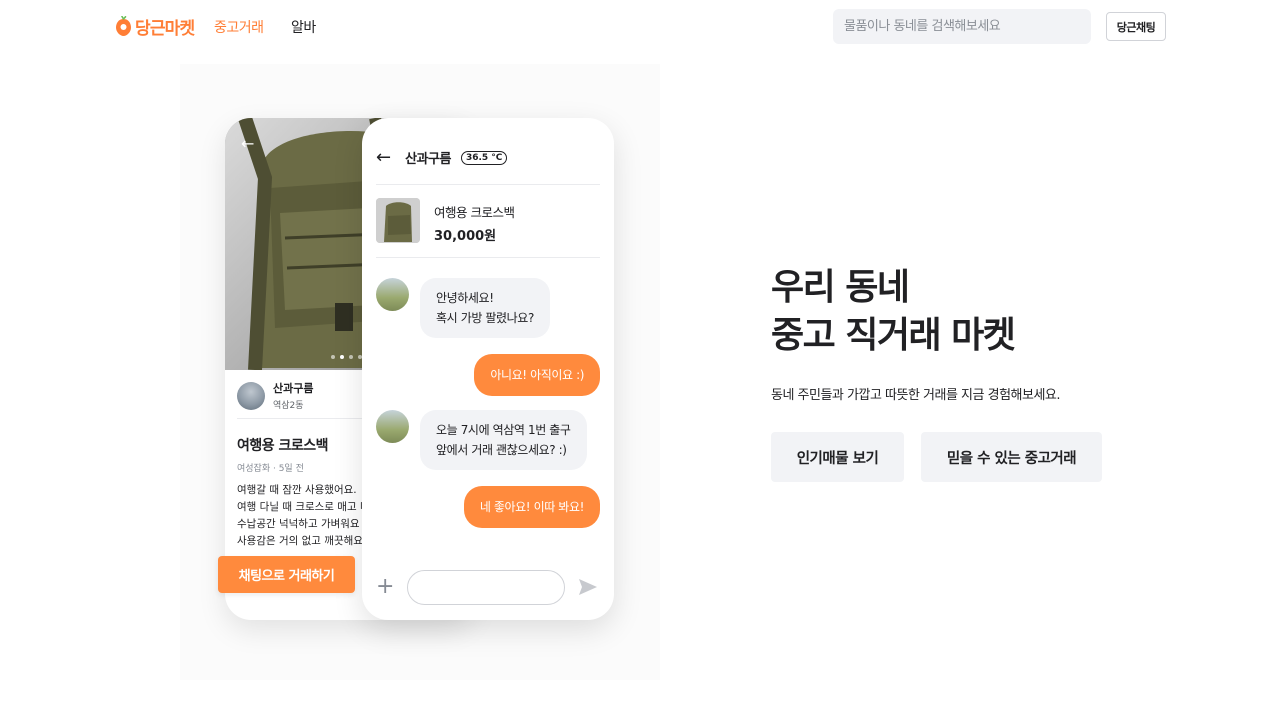  What do you see at coordinates (474, 212) in the screenshot?
I see `chat-product-name: 여행용 크로스백` at bounding box center [474, 212].